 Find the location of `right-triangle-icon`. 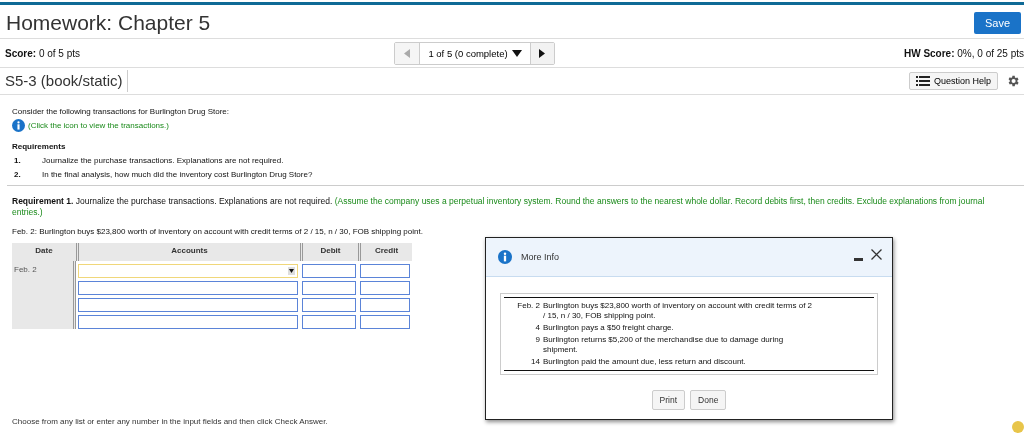

right-triangle-icon is located at coordinates (542, 53).